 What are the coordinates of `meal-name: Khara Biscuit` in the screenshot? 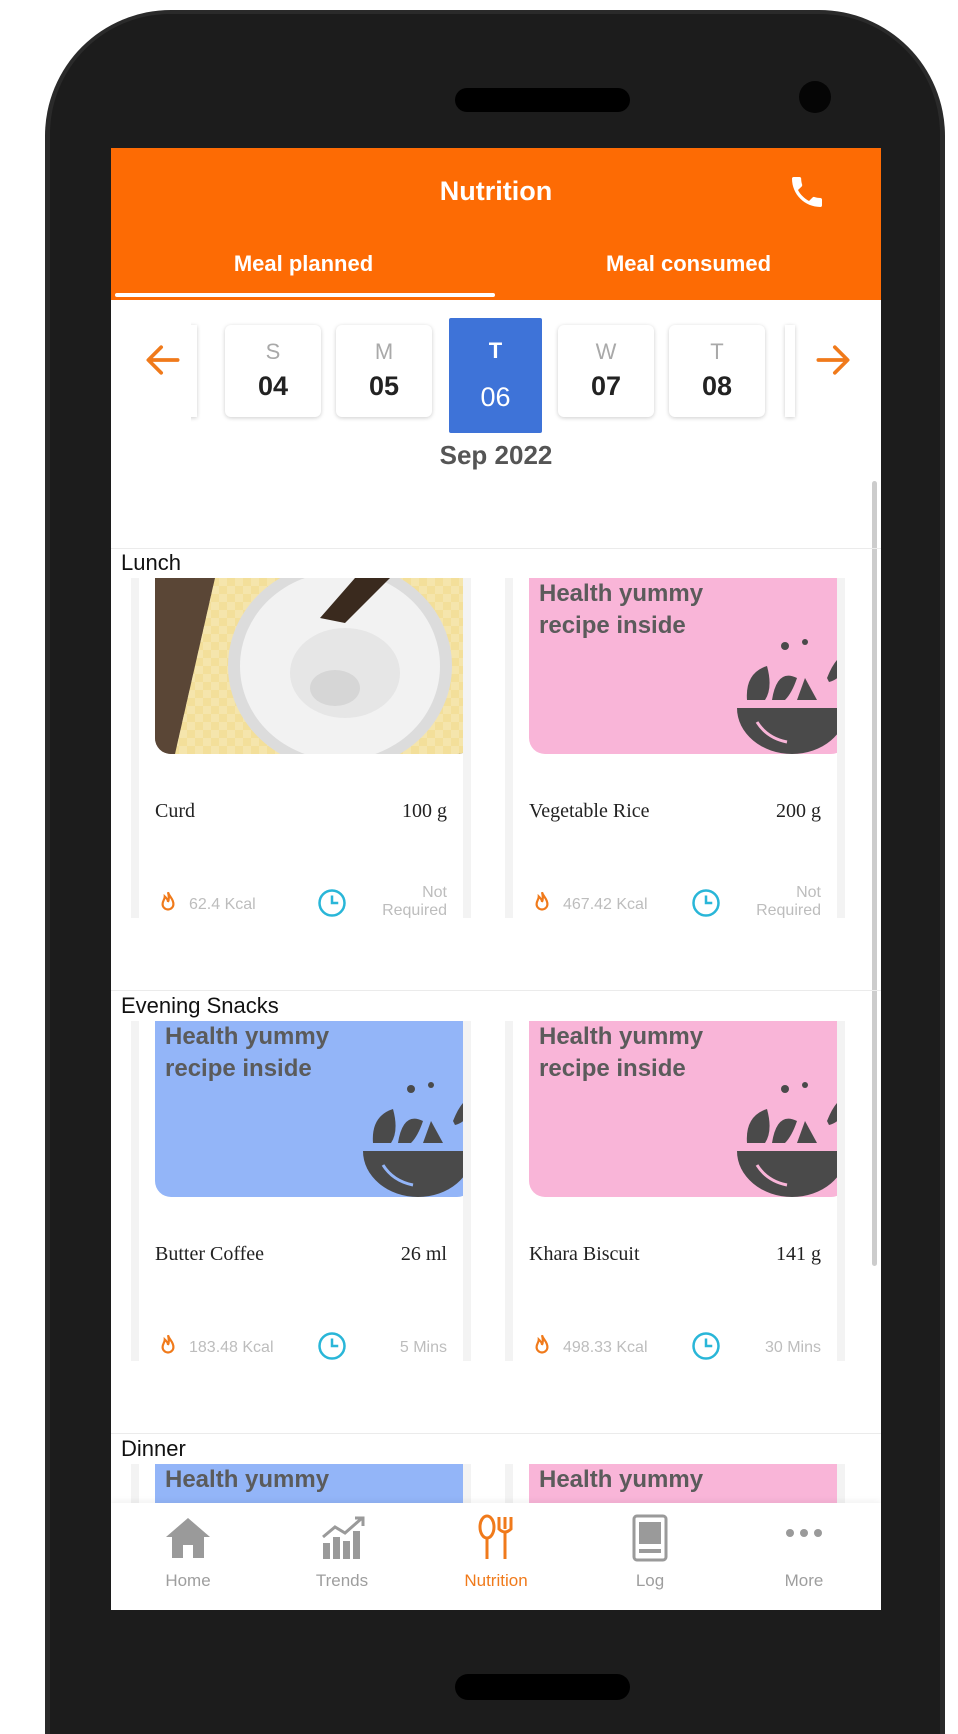 It's located at (584, 1254).